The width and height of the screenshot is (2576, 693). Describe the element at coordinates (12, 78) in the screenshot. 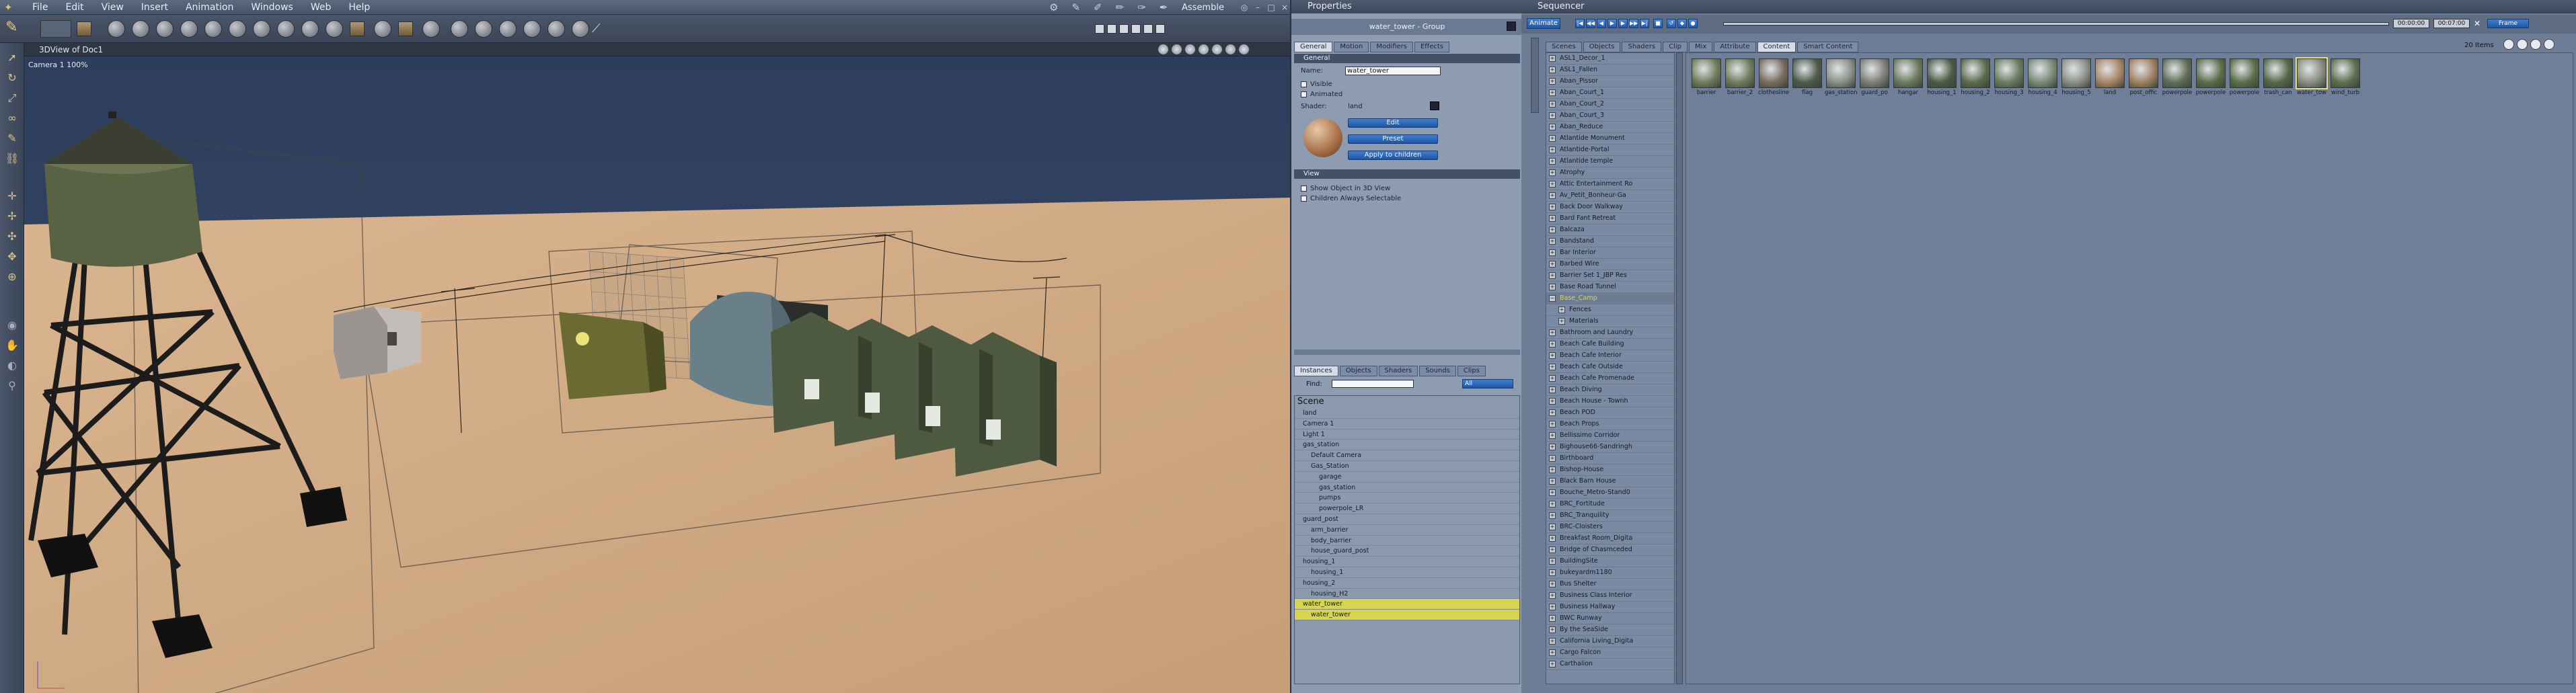

I see `rotate-tool-icon: ↻` at that location.